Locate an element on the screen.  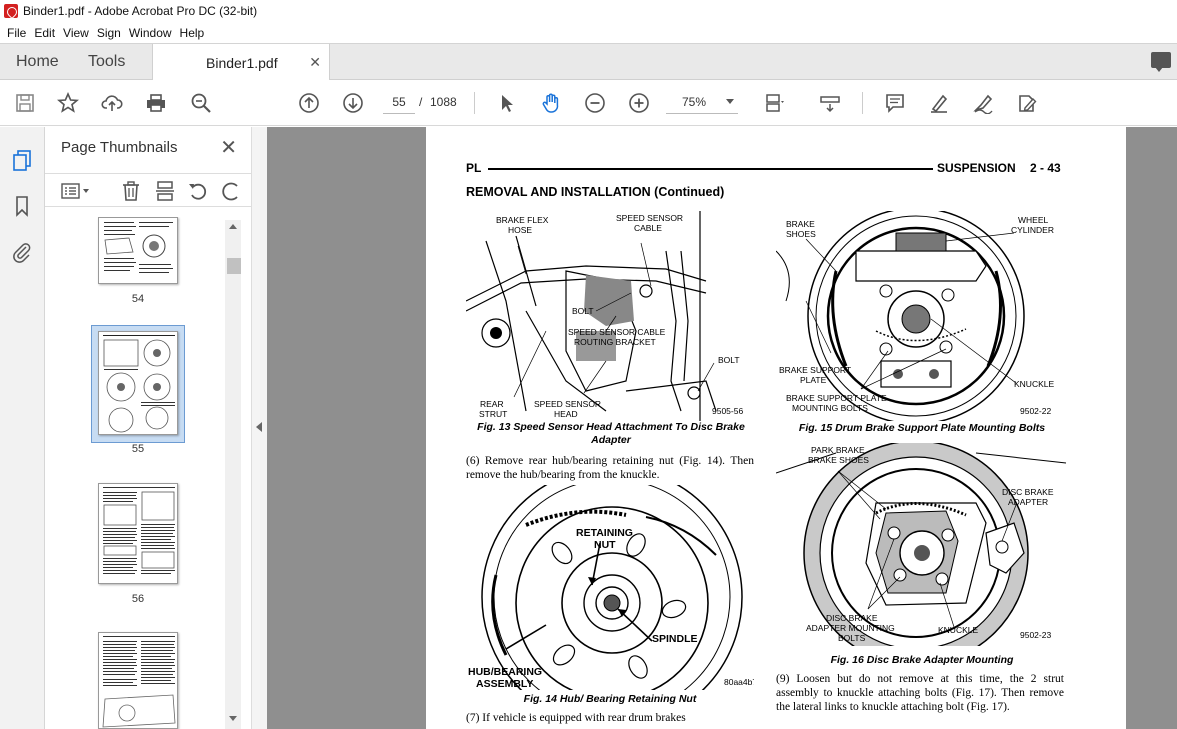
menu-file: File is located at coordinates (16, 33).